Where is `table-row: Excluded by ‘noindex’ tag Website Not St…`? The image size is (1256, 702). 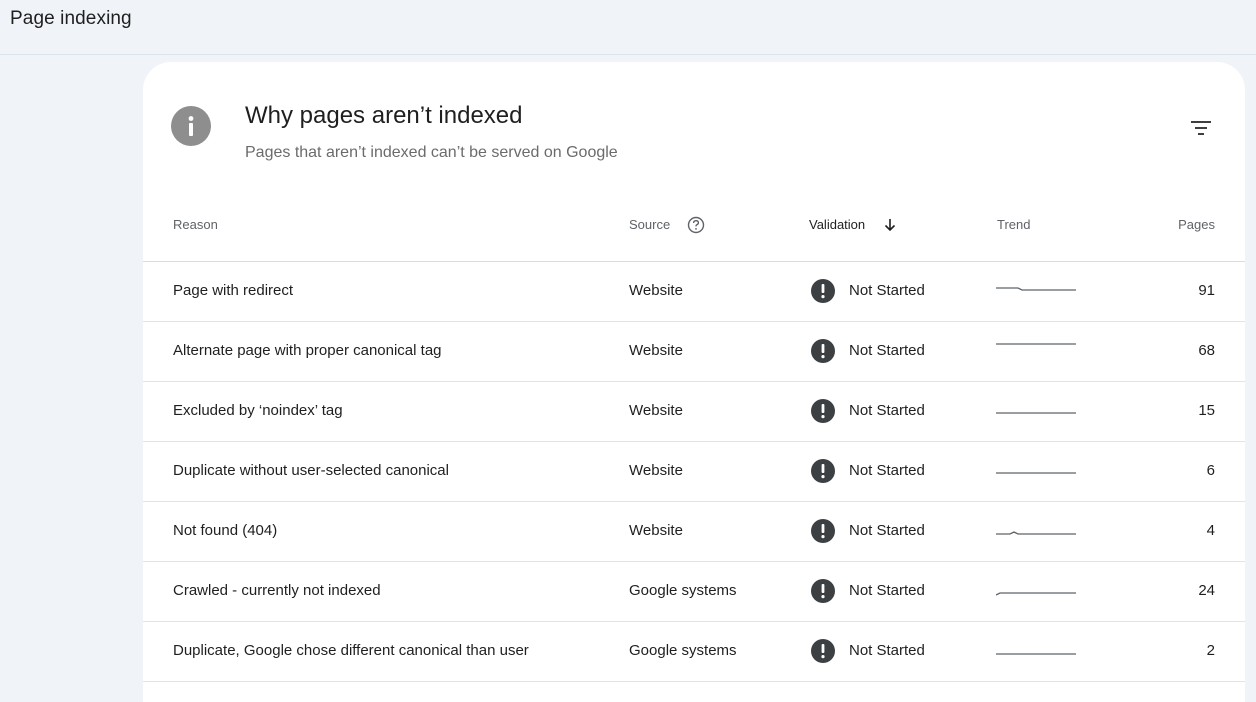 table-row: Excluded by ‘noindex’ tag Website Not St… is located at coordinates (694, 412).